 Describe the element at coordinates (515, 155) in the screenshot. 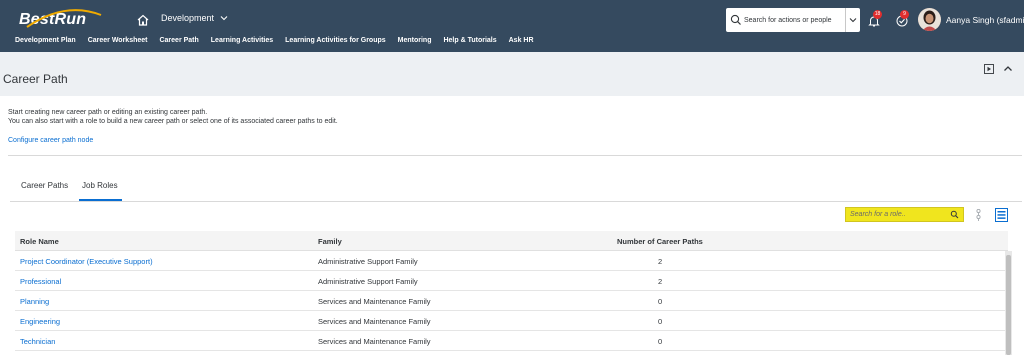

I see `divider` at that location.